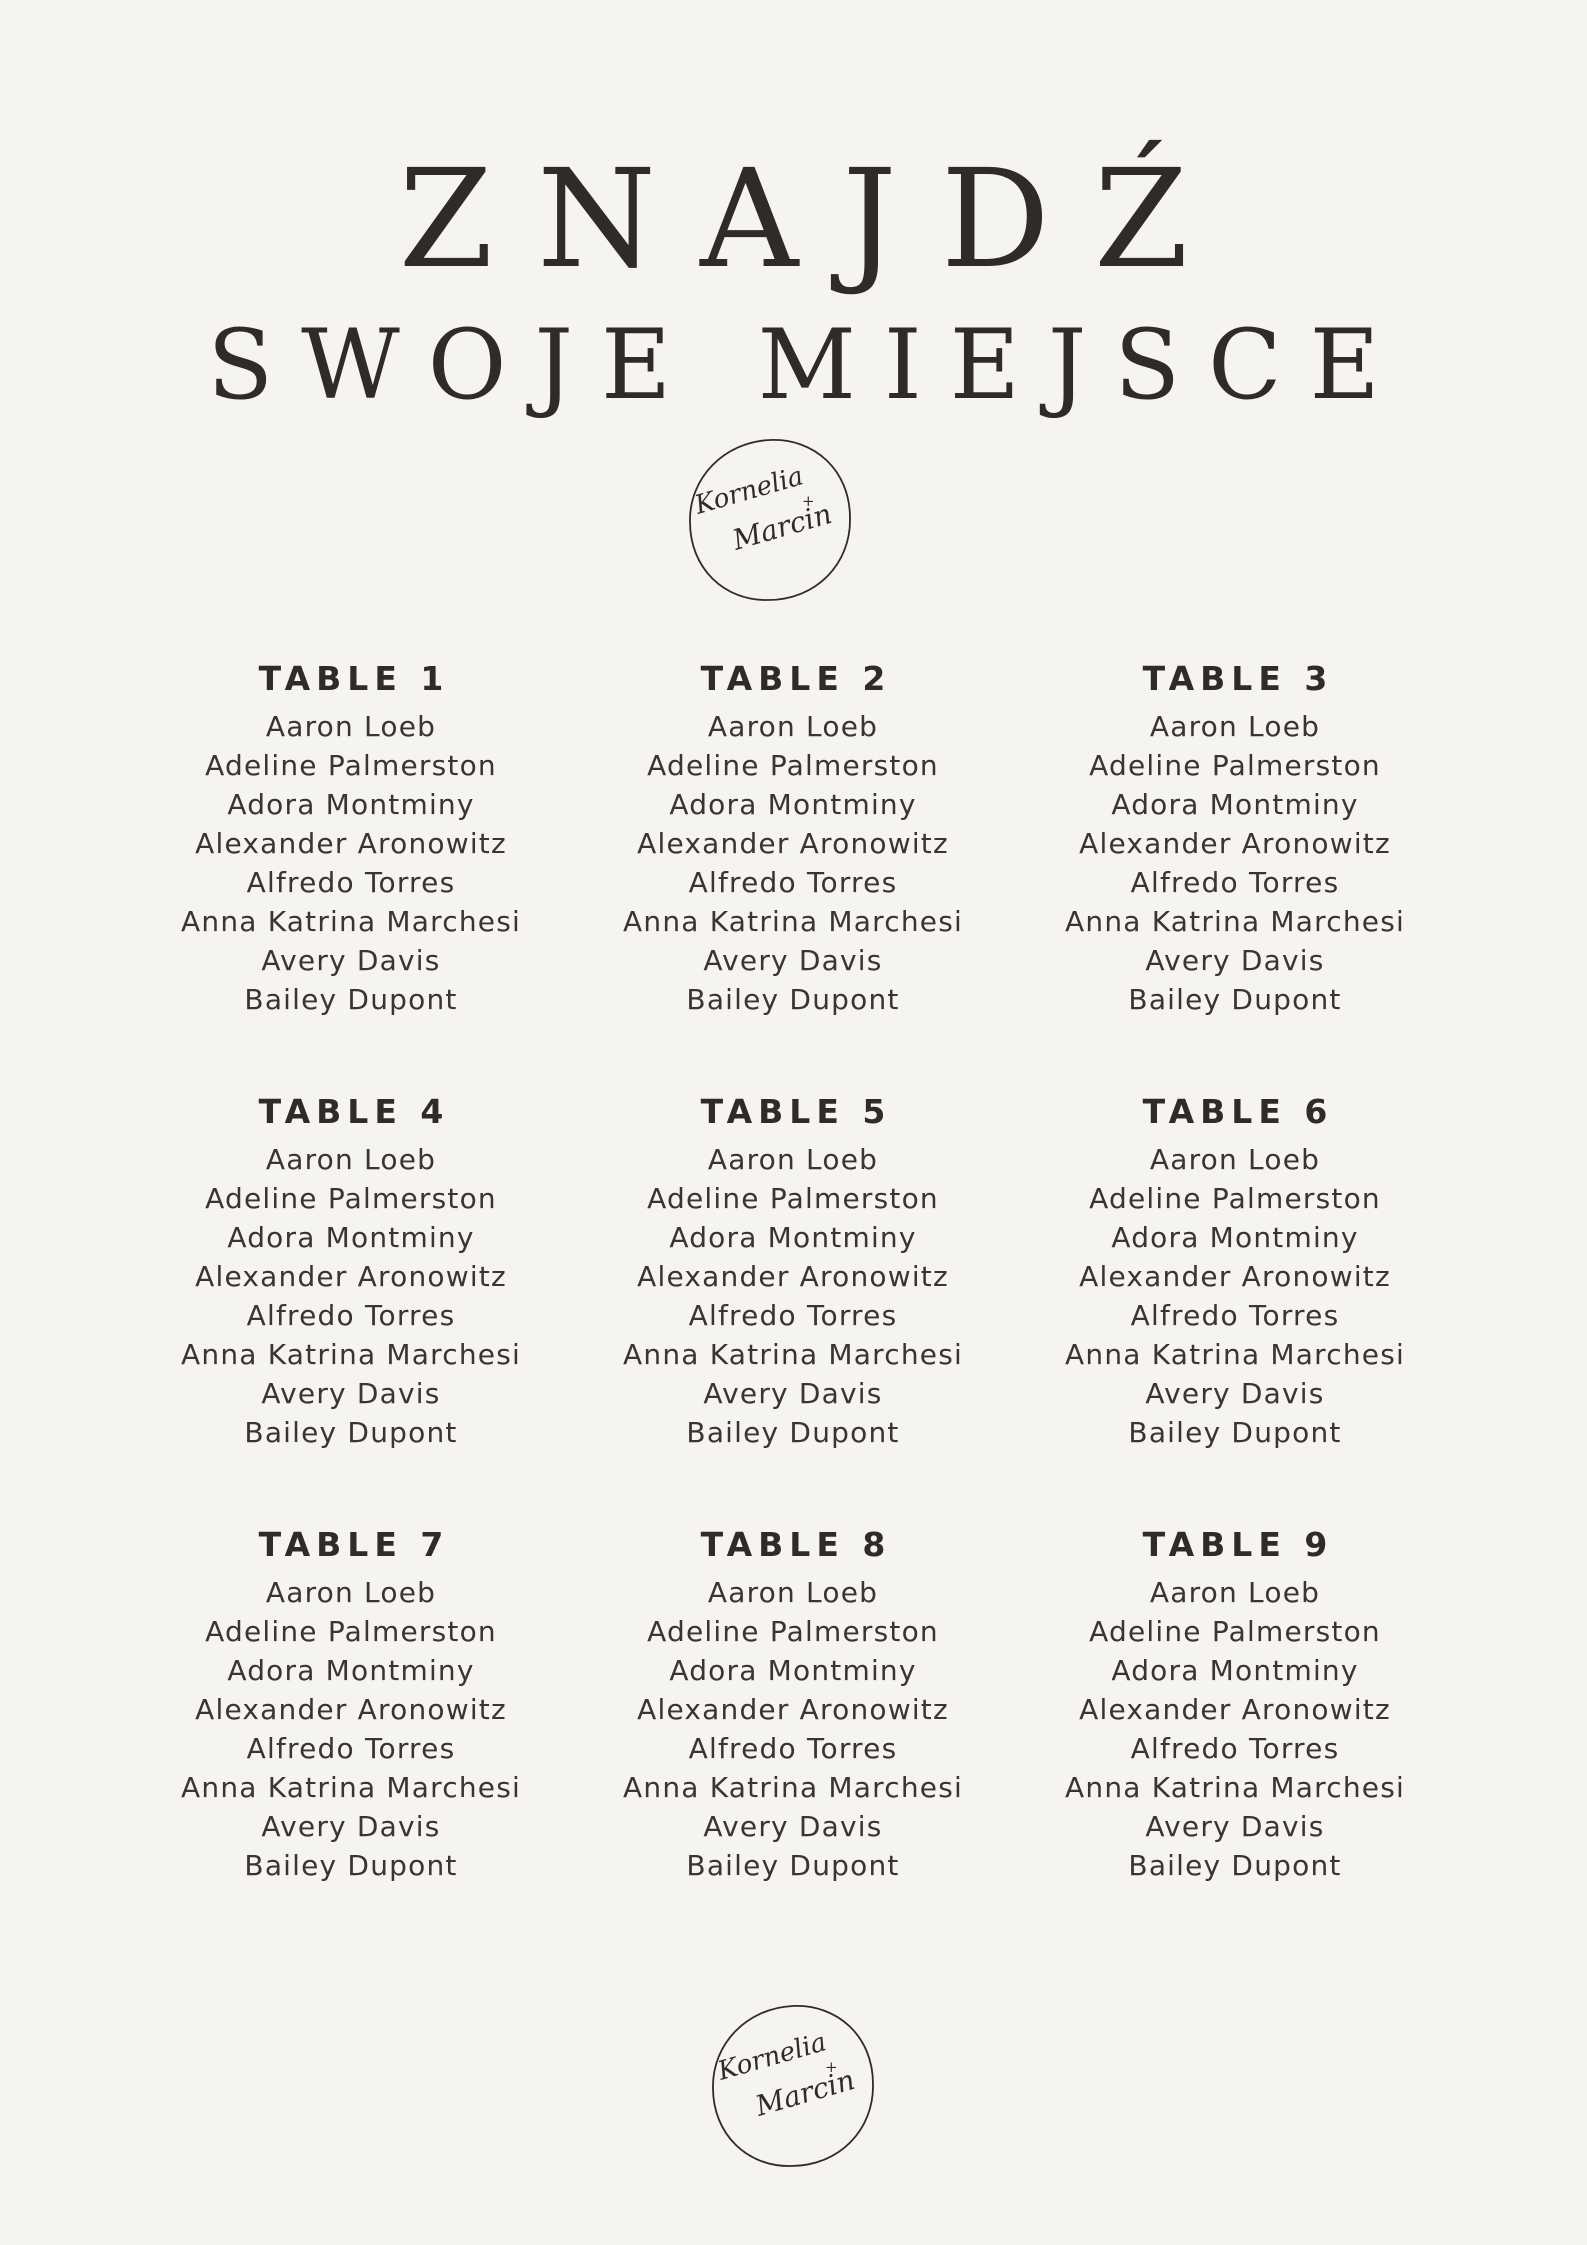 The image size is (1587, 2245). I want to click on table-title: TABLE 7, so click(354, 1544).